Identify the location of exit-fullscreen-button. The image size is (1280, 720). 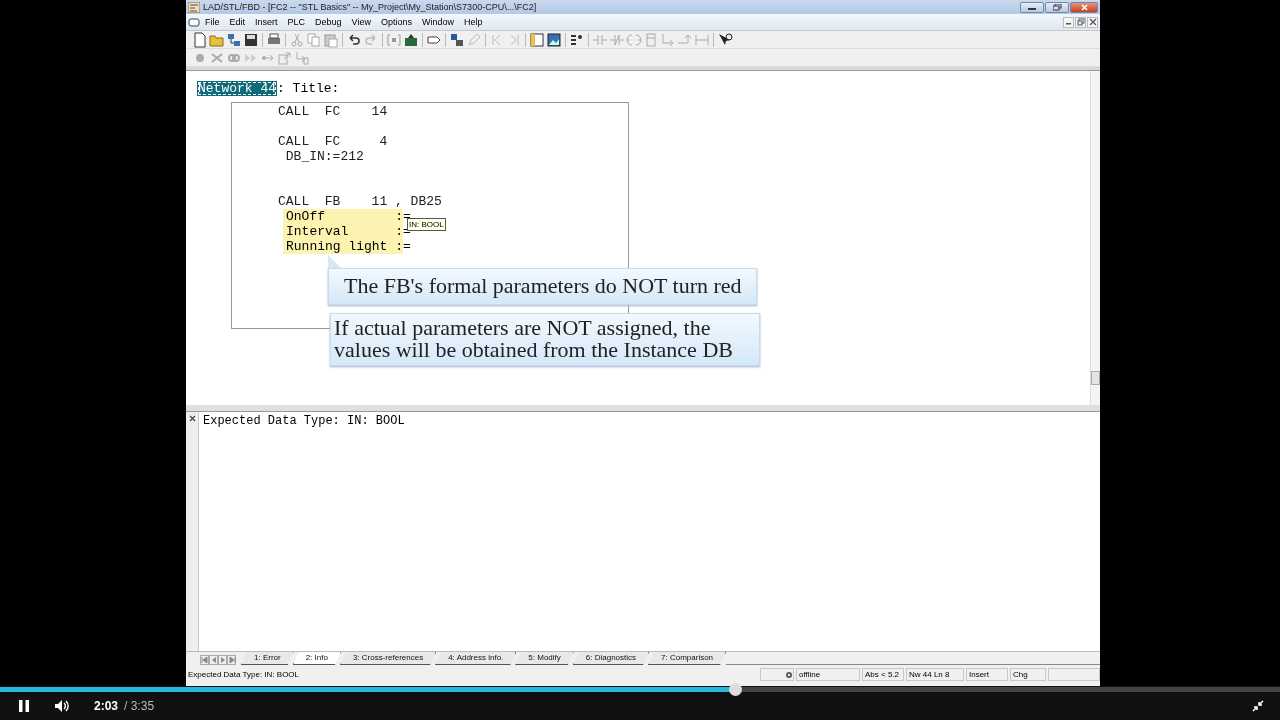
(1258, 706).